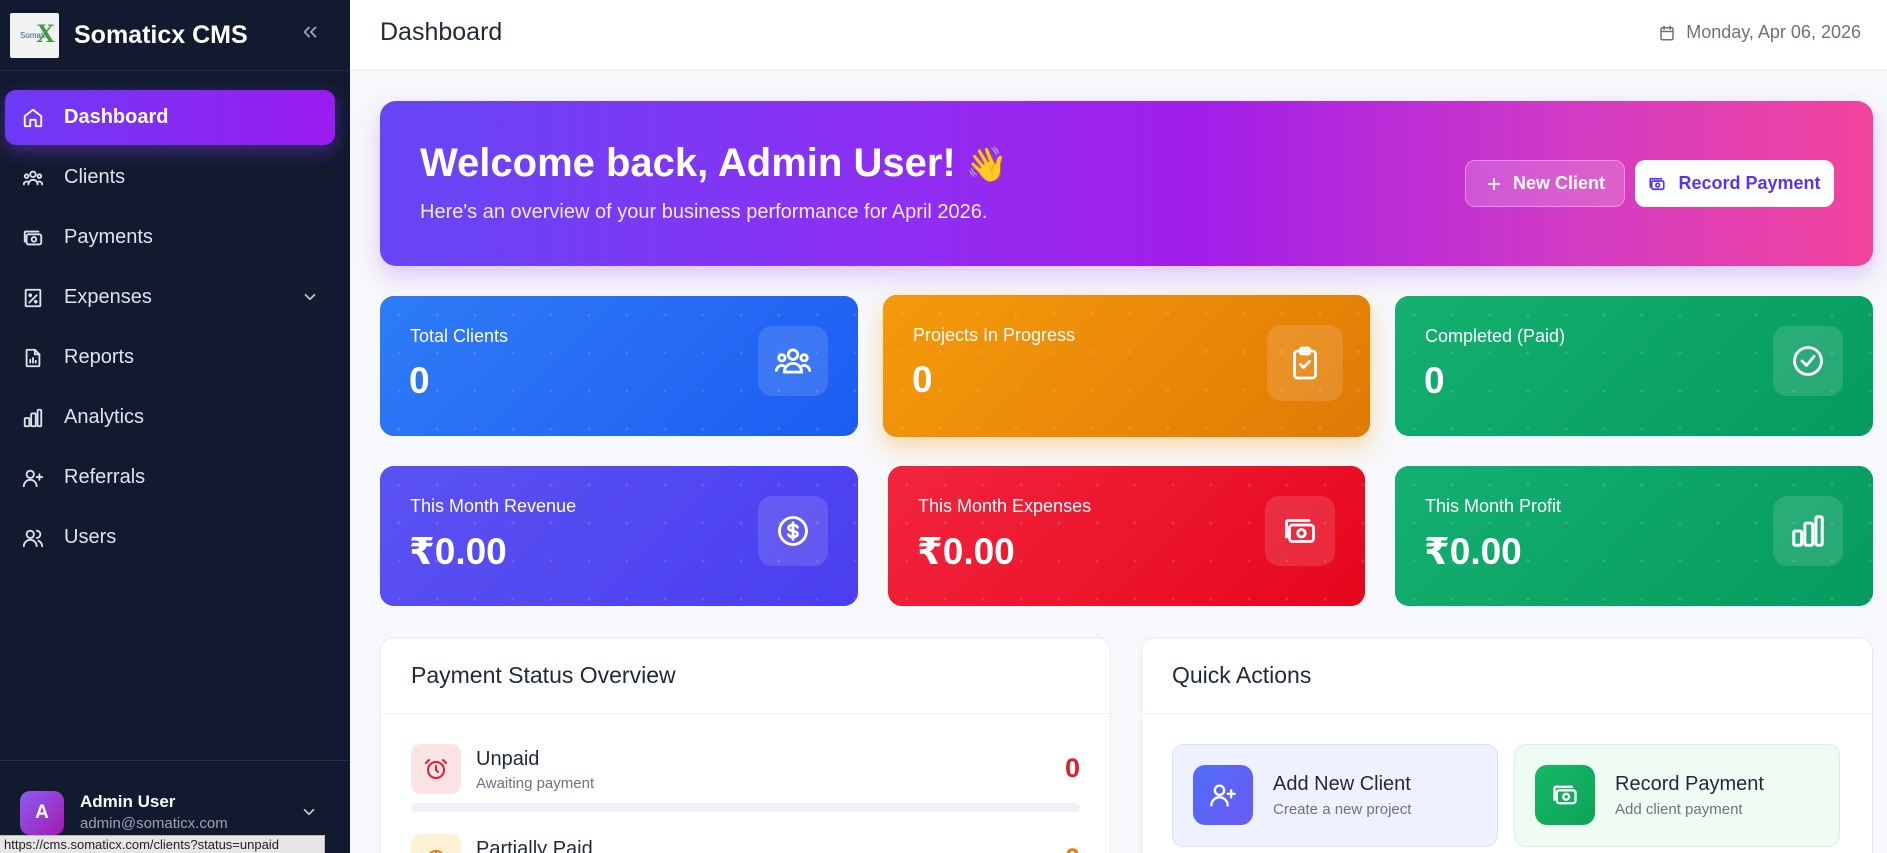  Describe the element at coordinates (441, 32) in the screenshot. I see `page-title: Dashboard` at that location.